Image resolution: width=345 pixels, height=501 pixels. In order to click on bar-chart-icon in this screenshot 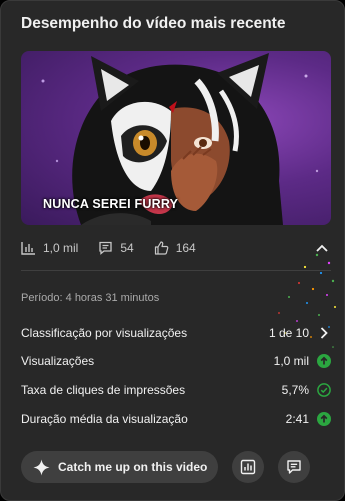, I will do `click(28, 248)`.